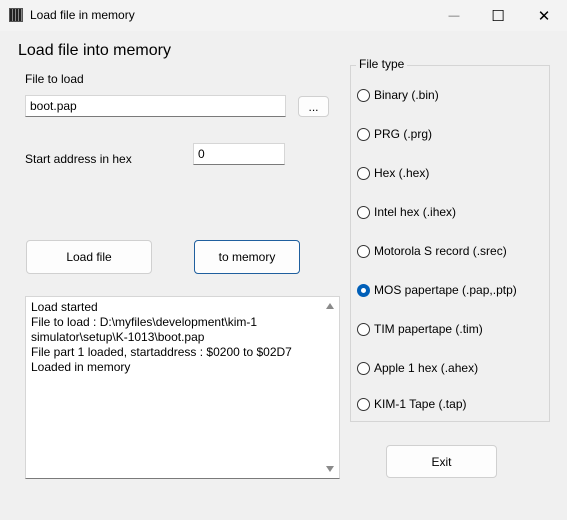 The image size is (567, 520). I want to click on radio-binary: Binary (.bin), so click(398, 95).